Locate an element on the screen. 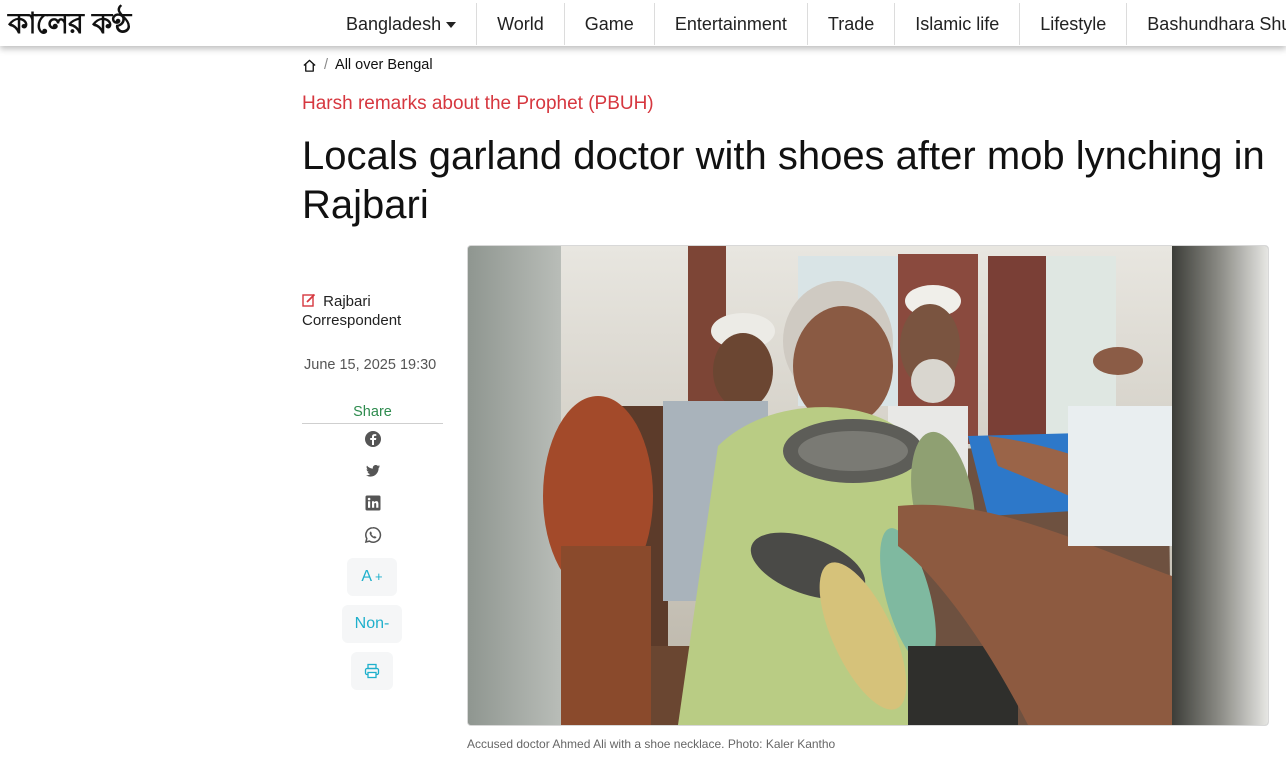 This screenshot has height=777, width=1286. printer-icon is located at coordinates (372, 671).